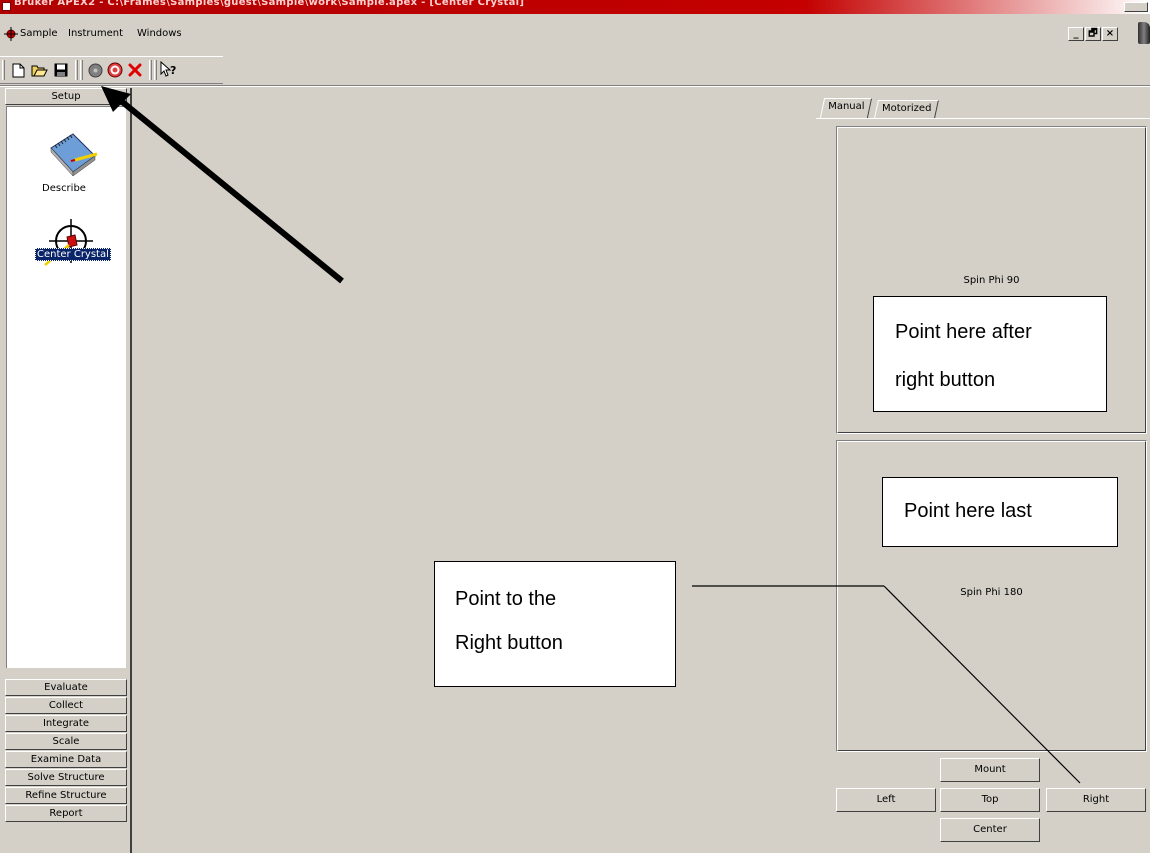  Describe the element at coordinates (135, 70) in the screenshot. I see `delete-icon` at that location.